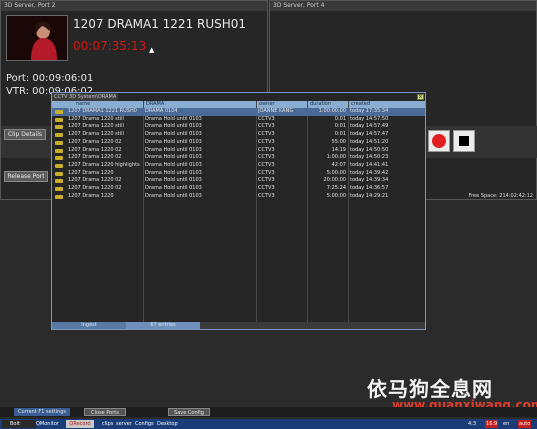 This screenshot has width=537, height=429. What do you see at coordinates (19, 424) in the screenshot?
I see `taskbar-item-bolt: Bolt` at bounding box center [19, 424].